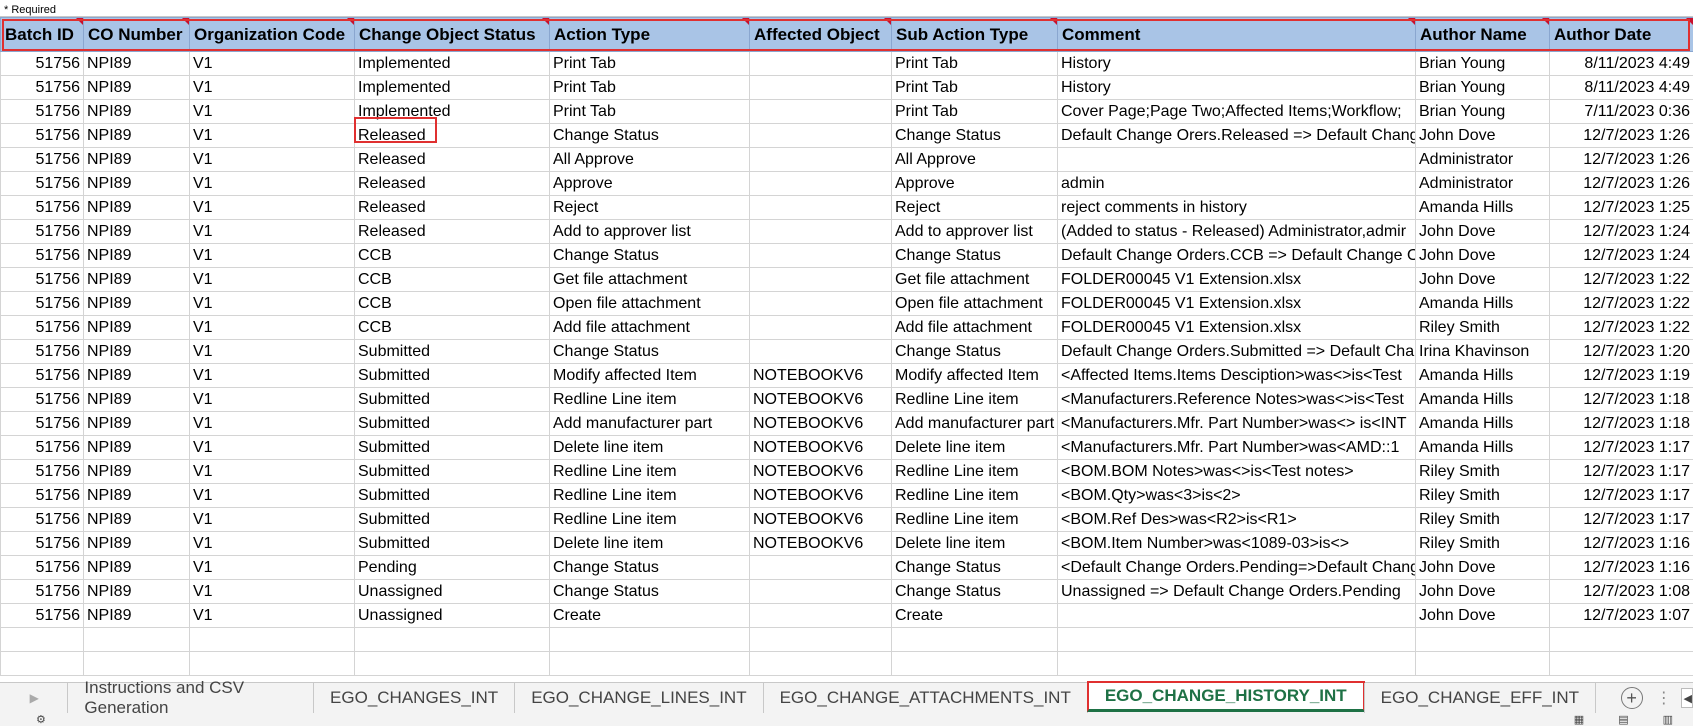  I want to click on table-cell: FOLDER00045 V1 Extension.xlsx, so click(1236, 303).